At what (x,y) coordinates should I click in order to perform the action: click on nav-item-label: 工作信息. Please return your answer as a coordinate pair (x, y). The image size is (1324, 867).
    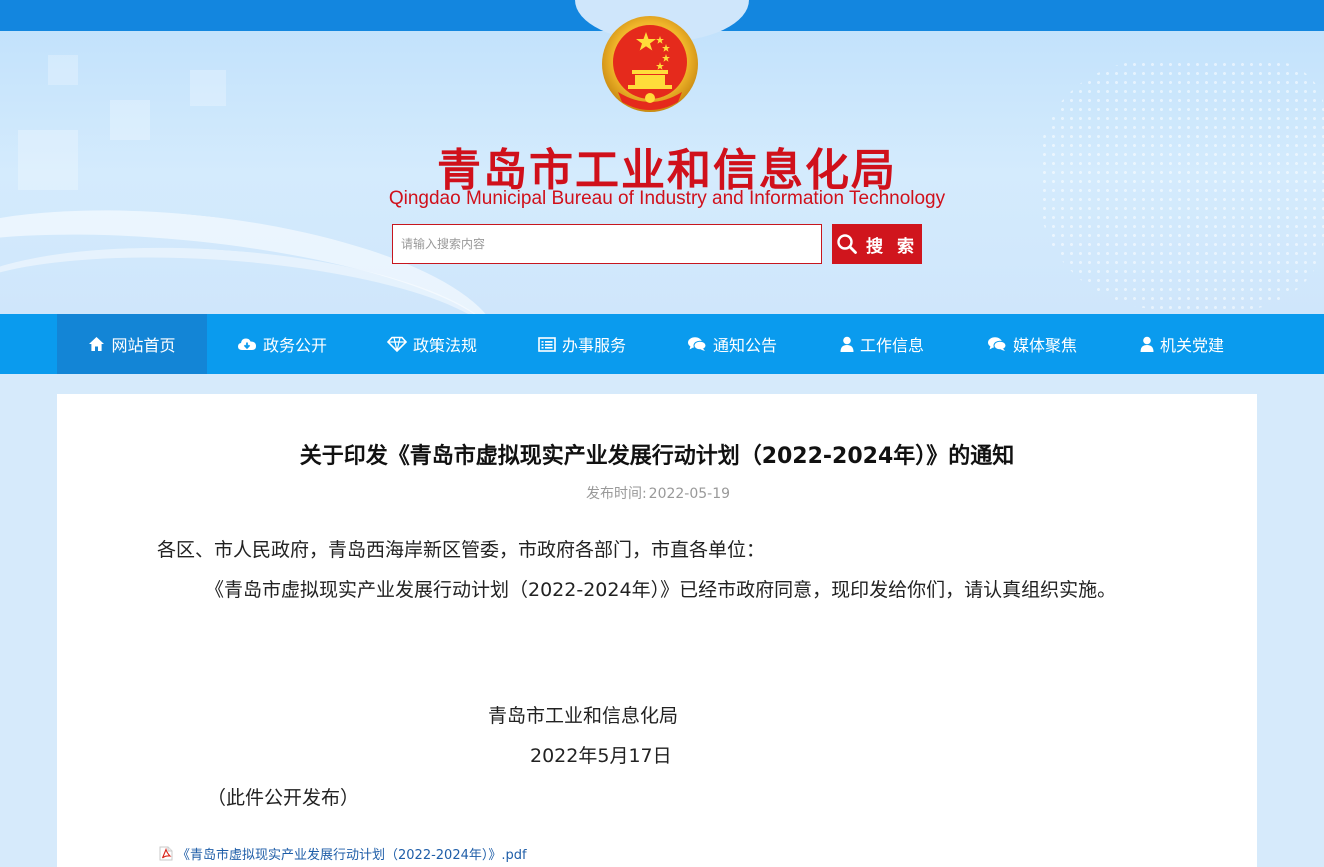
    Looking at the image, I should click on (891, 345).